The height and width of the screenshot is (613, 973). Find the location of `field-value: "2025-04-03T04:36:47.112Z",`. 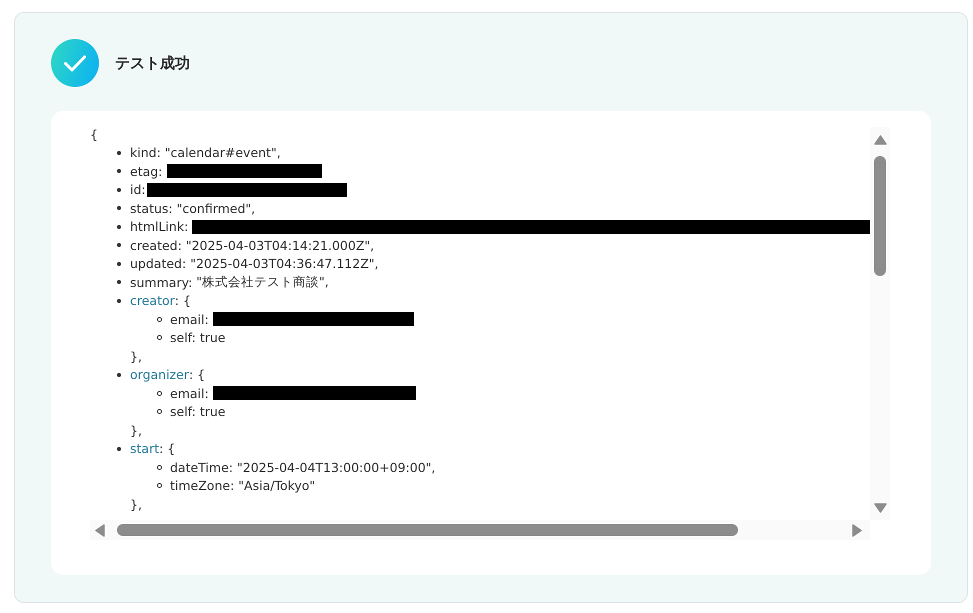

field-value: "2025-04-03T04:36:47.112Z", is located at coordinates (284, 264).